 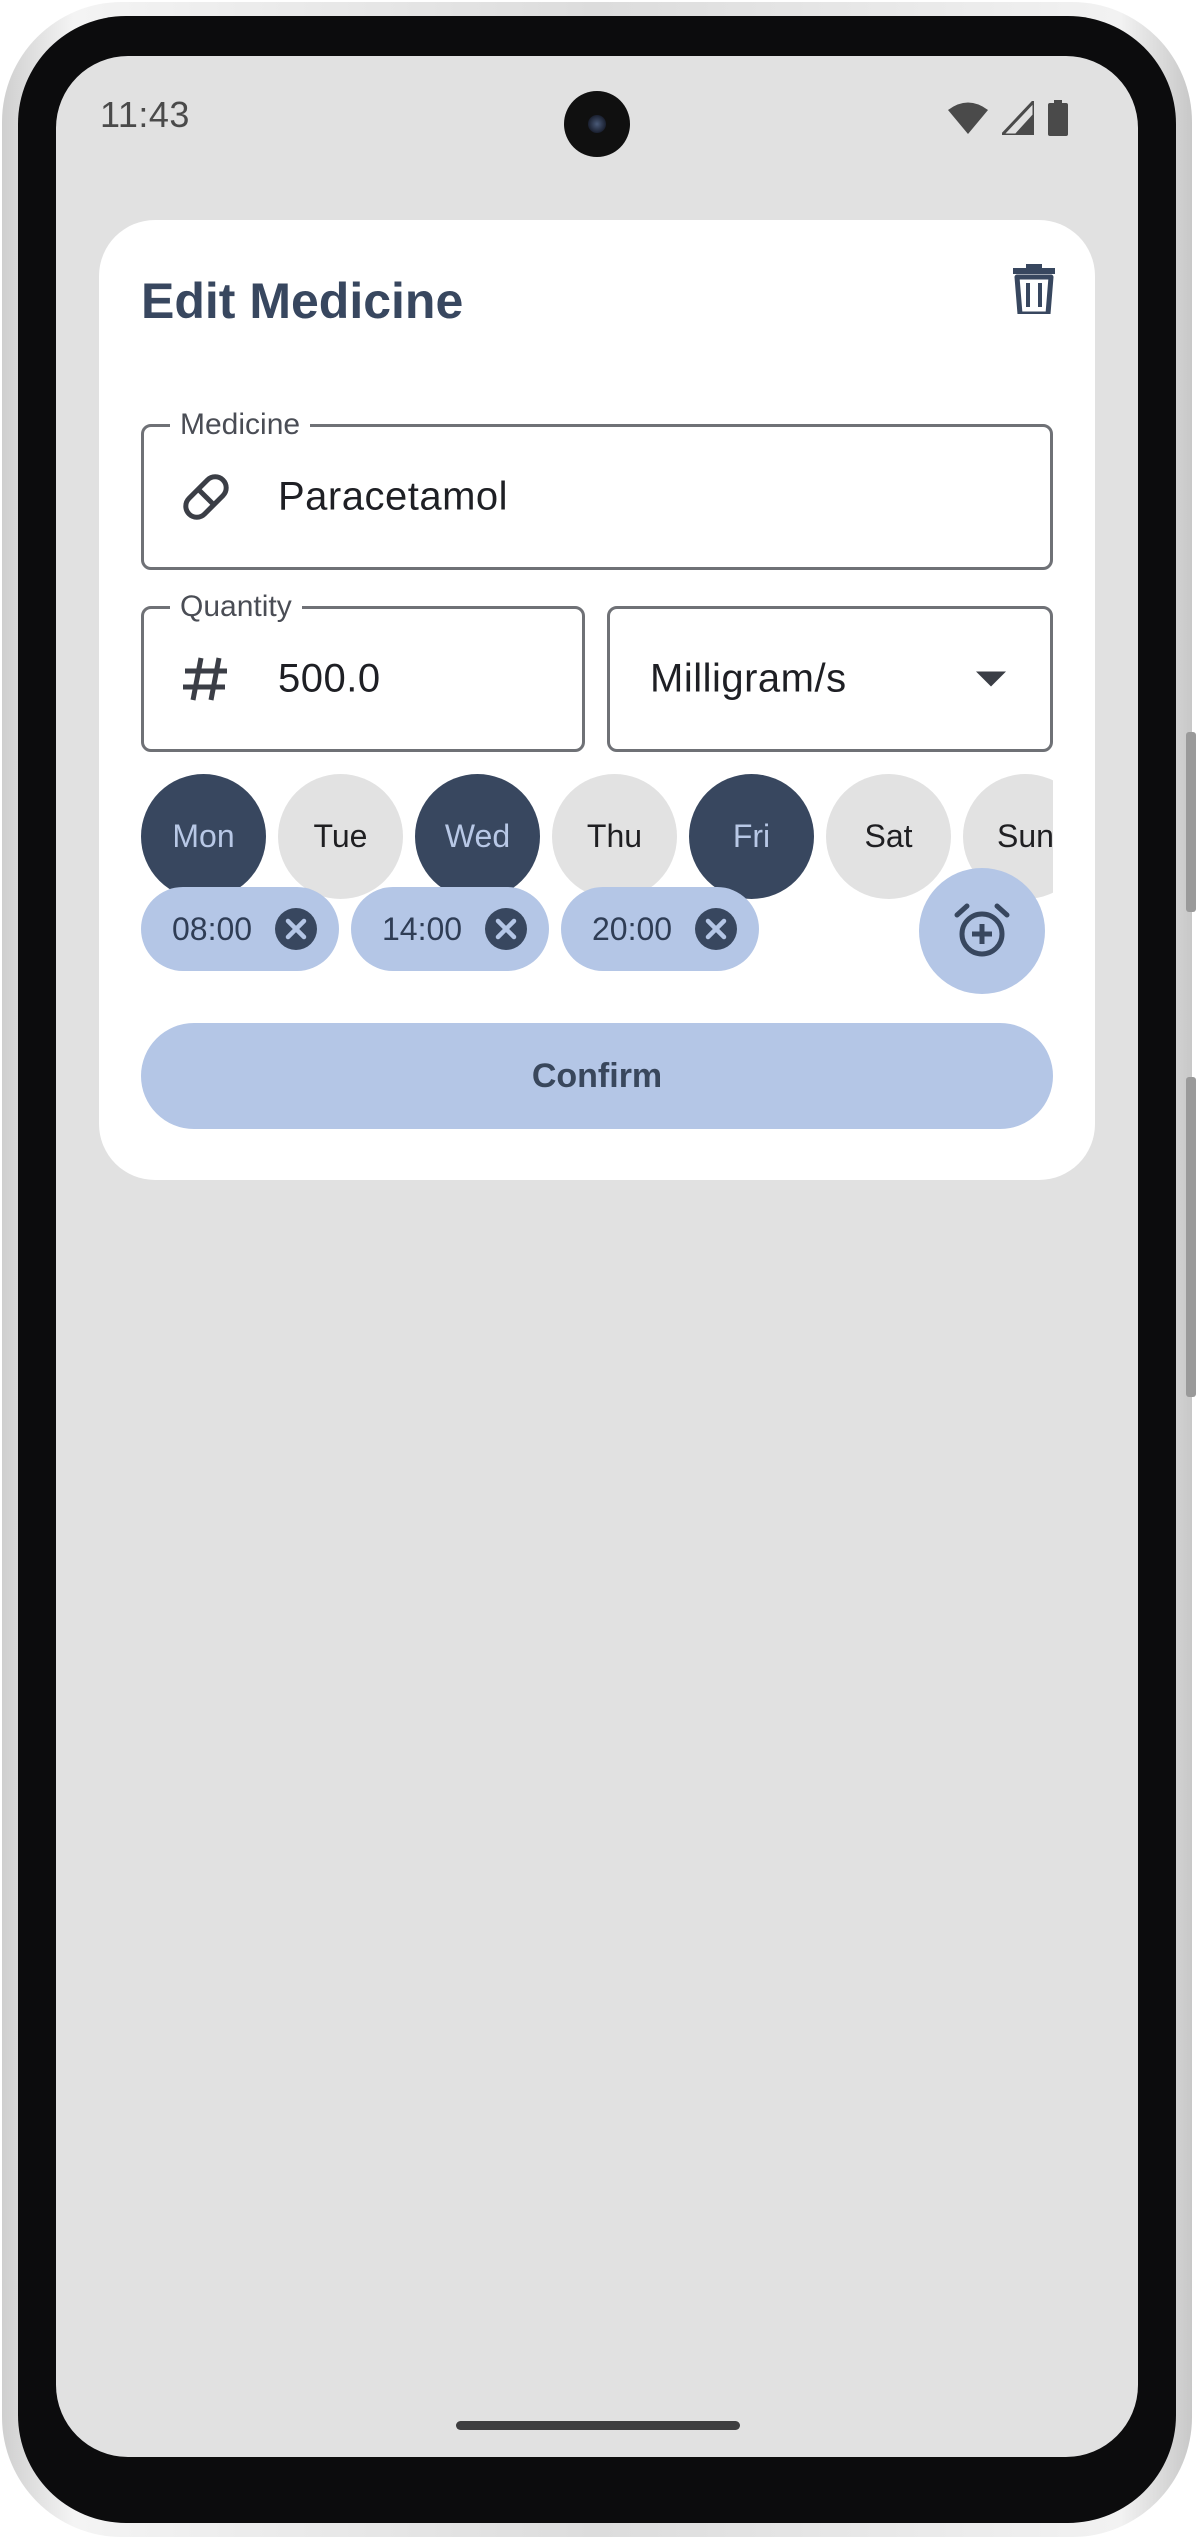 What do you see at coordinates (212, 928) in the screenshot?
I see `time-chip-label: 08:00` at bounding box center [212, 928].